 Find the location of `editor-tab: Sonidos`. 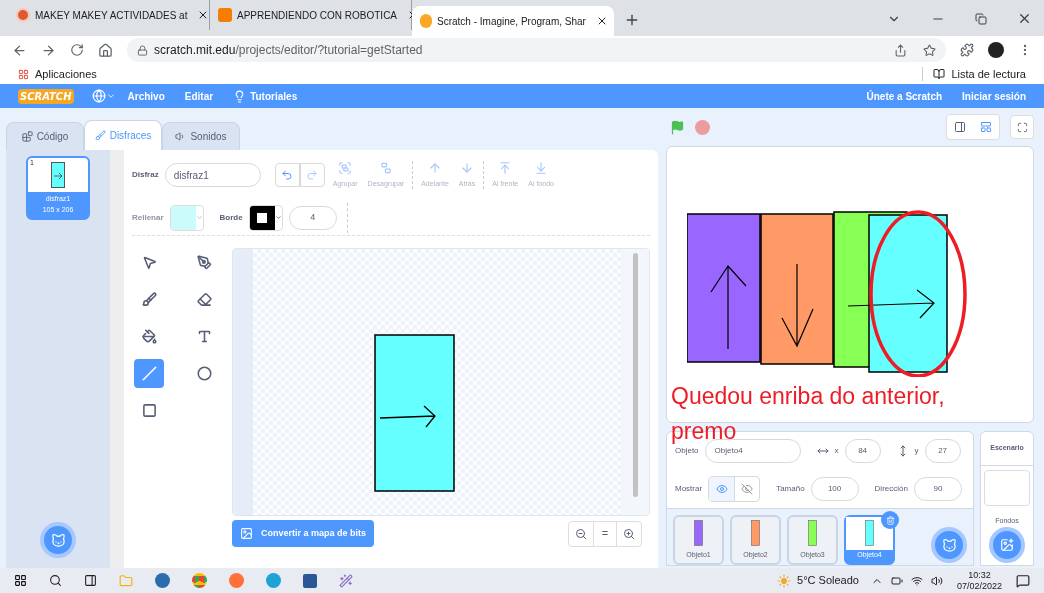

editor-tab: Sonidos is located at coordinates (201, 136).